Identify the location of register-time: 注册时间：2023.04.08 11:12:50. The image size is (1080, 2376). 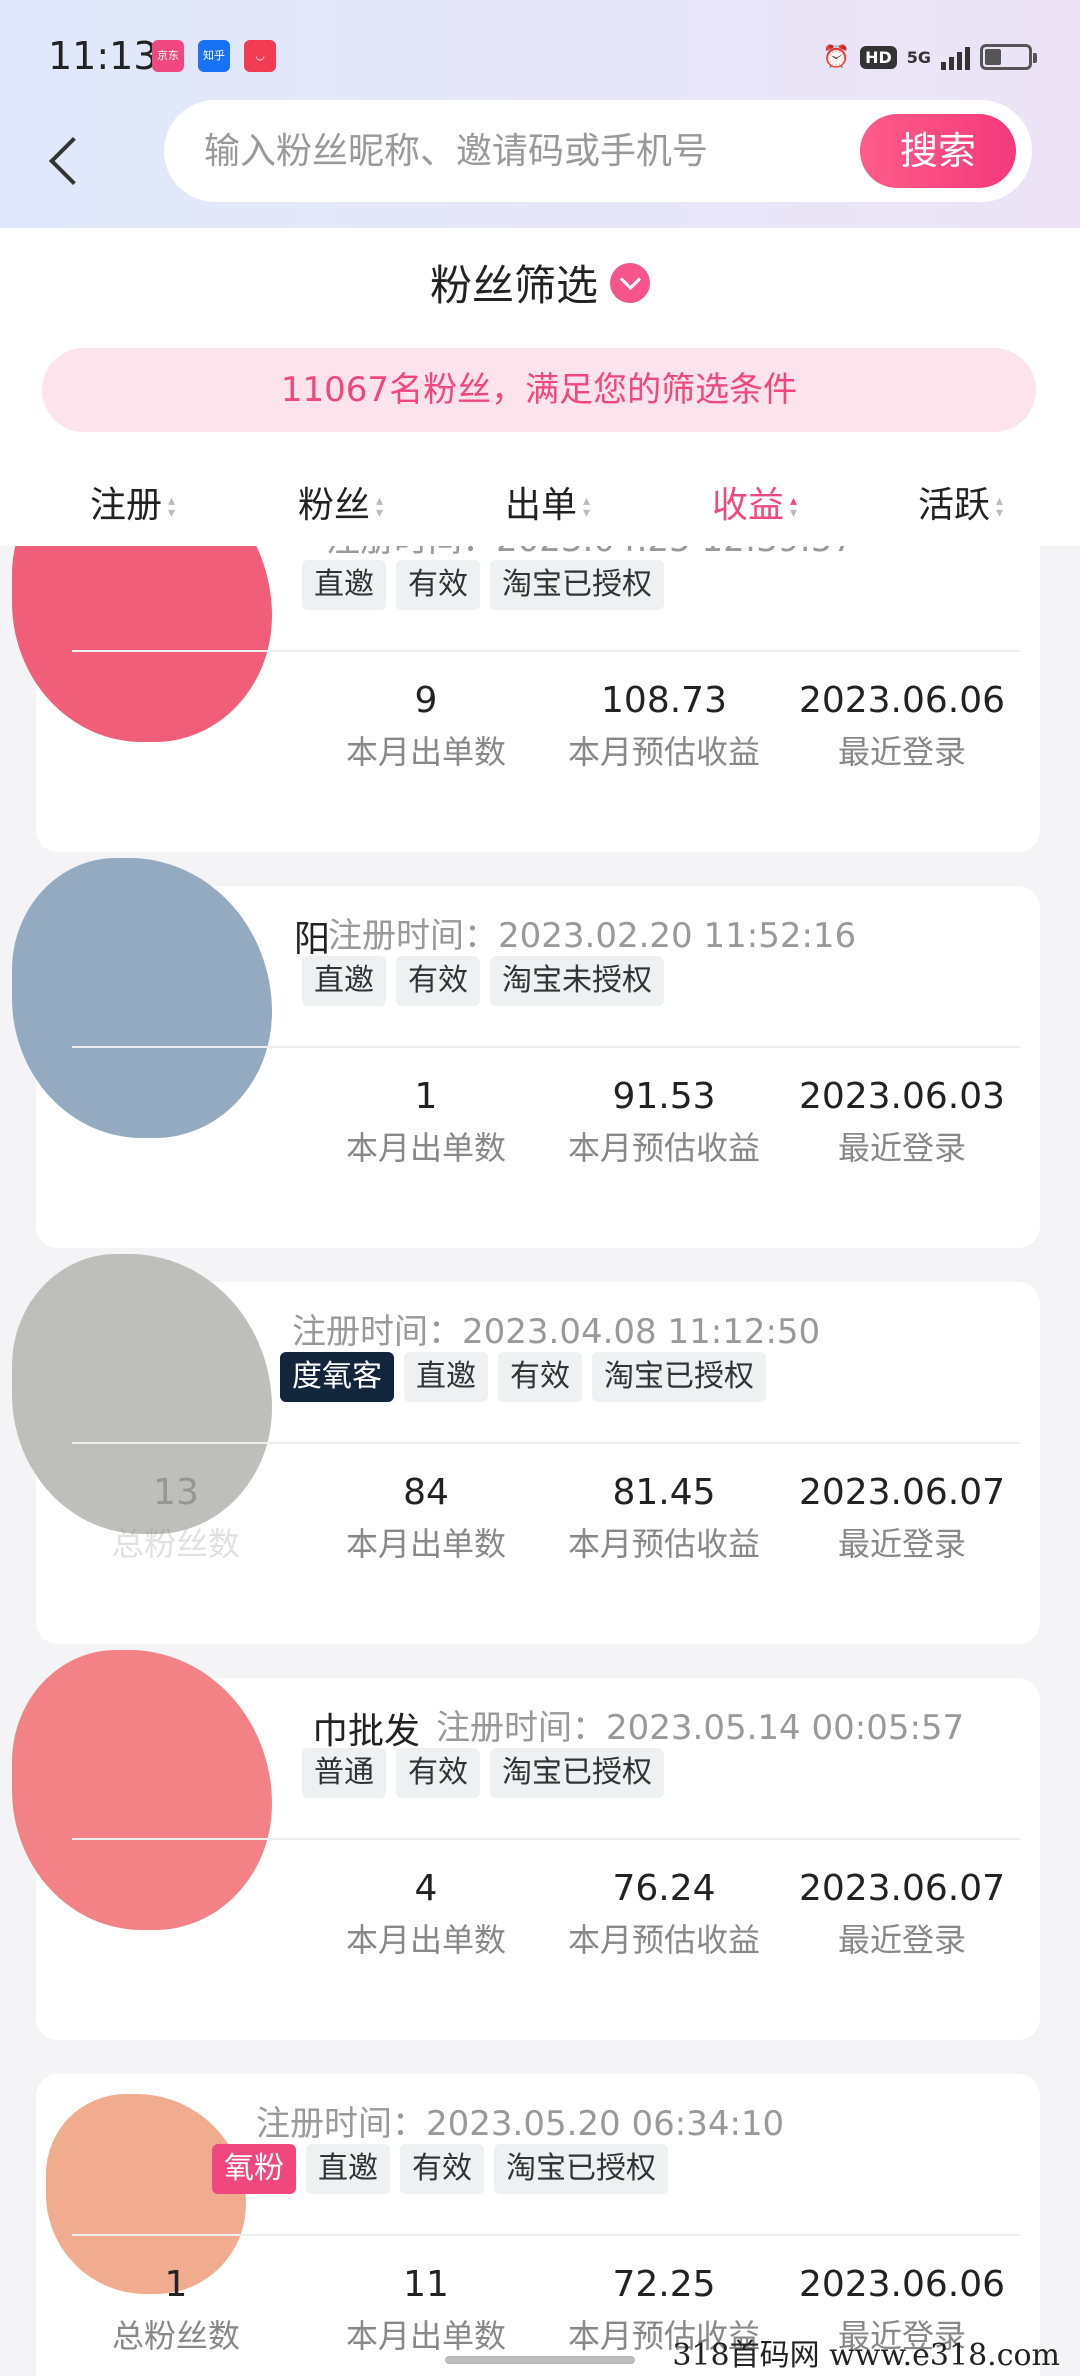
(556, 1332).